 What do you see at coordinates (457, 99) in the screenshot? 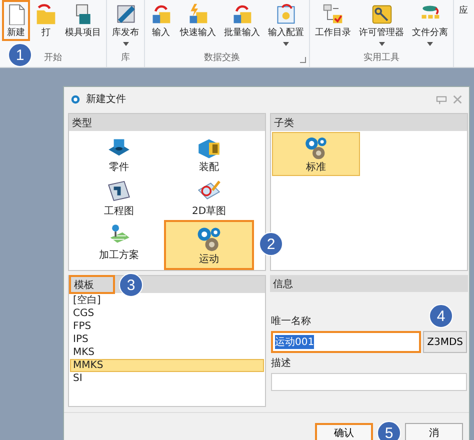
I see `close-icon` at bounding box center [457, 99].